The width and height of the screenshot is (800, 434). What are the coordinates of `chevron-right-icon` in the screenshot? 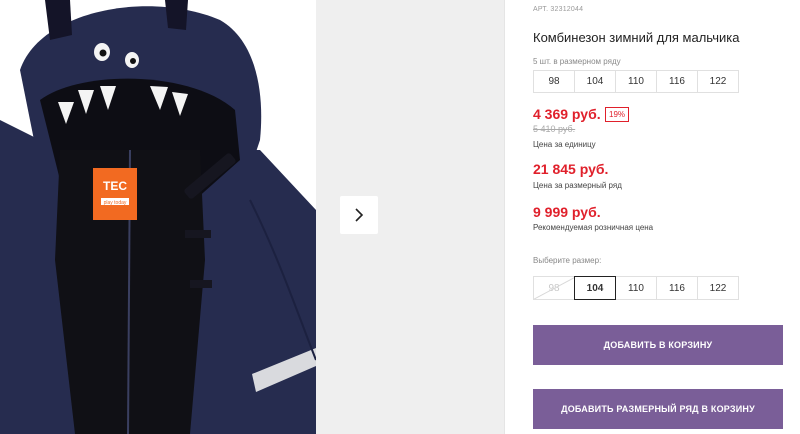 It's located at (359, 215).